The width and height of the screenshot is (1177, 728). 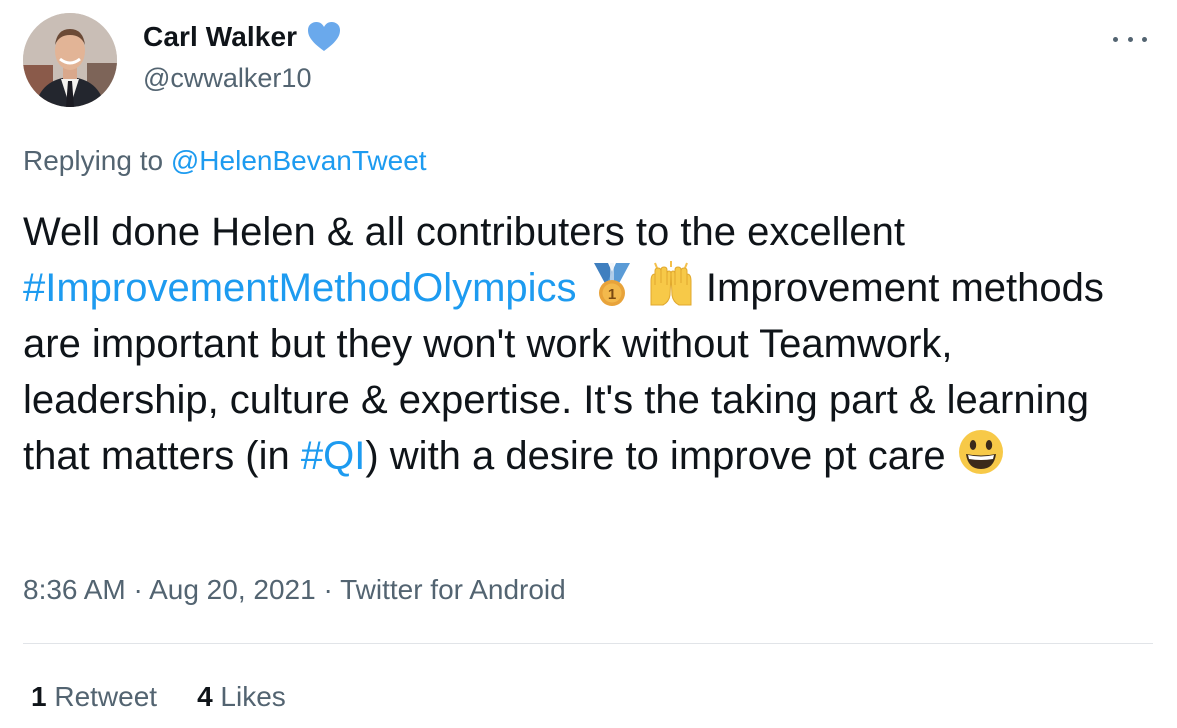 What do you see at coordinates (300, 288) in the screenshot?
I see `hashtag-improvement-method-olympics: #ImprovementMethodOlympics` at bounding box center [300, 288].